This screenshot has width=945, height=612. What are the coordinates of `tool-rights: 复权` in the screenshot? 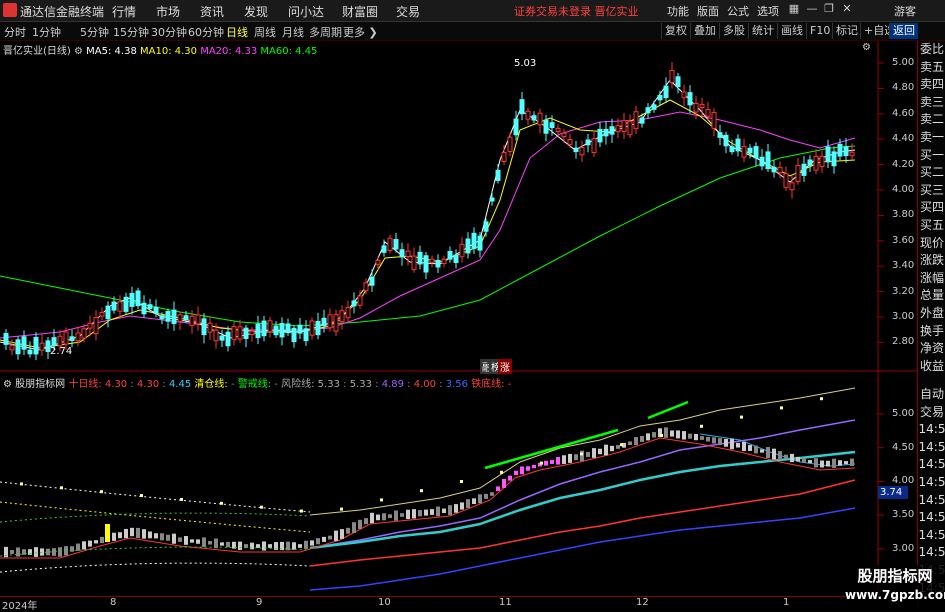 It's located at (675, 31).